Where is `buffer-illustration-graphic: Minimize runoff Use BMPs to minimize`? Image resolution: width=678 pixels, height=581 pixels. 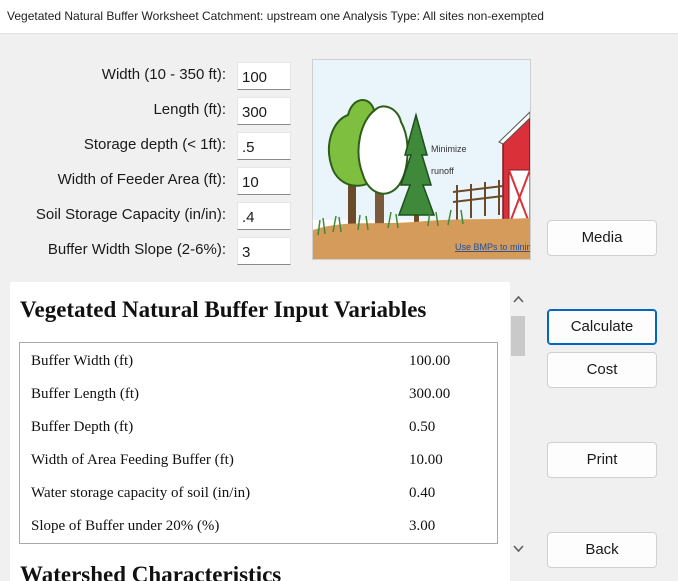
buffer-illustration-graphic: Minimize runoff Use BMPs to minimize is located at coordinates (421, 159).